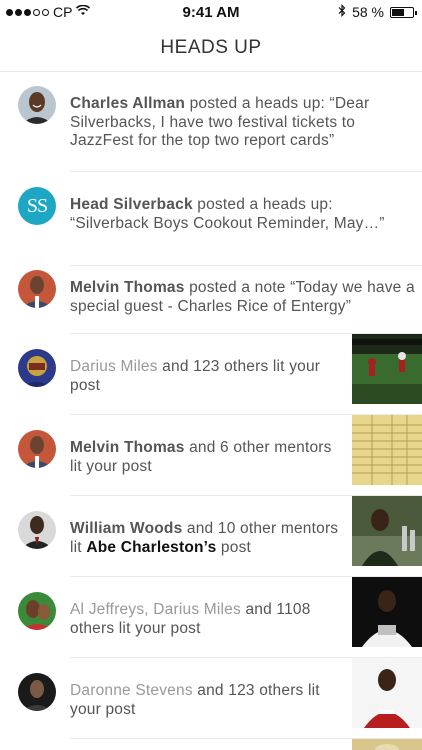 The height and width of the screenshot is (750, 422). Describe the element at coordinates (151, 547) in the screenshot. I see `target-user-name: Abe Charleston’s` at that location.